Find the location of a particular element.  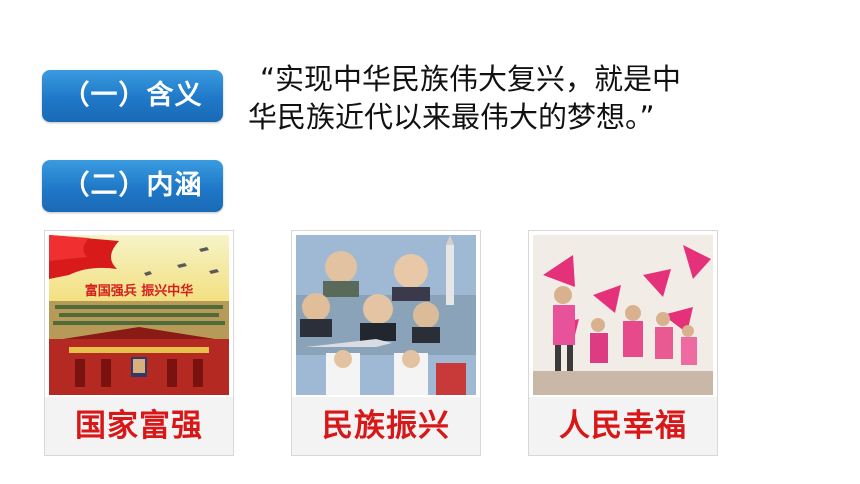

tiananmen-parade-image: 富国强兵 振兴中华 is located at coordinates (139, 315).